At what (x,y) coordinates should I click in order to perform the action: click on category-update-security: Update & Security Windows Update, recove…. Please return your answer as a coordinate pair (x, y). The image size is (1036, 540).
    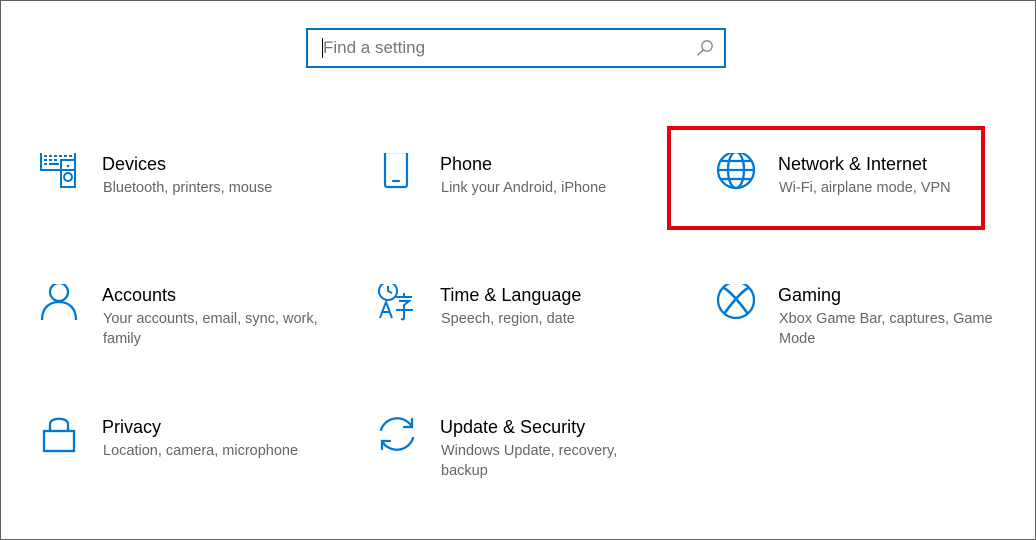
    Looking at the image, I should click on (527, 451).